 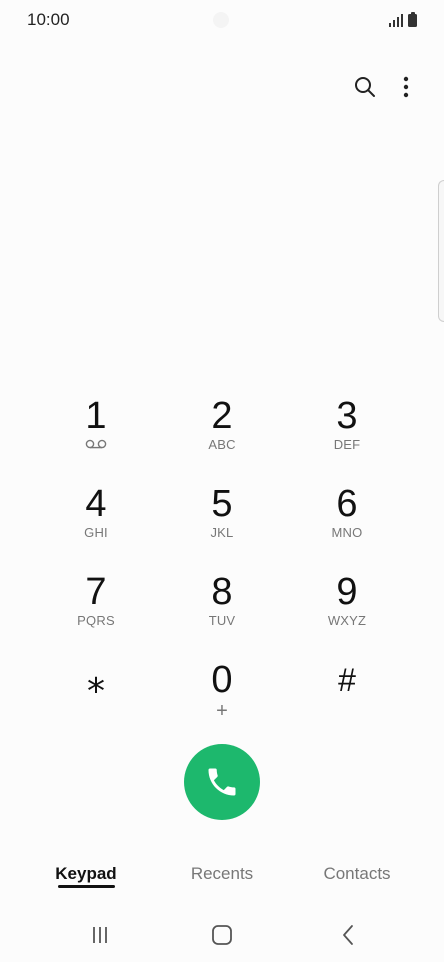 I want to click on battery-icon, so click(x=412, y=19).